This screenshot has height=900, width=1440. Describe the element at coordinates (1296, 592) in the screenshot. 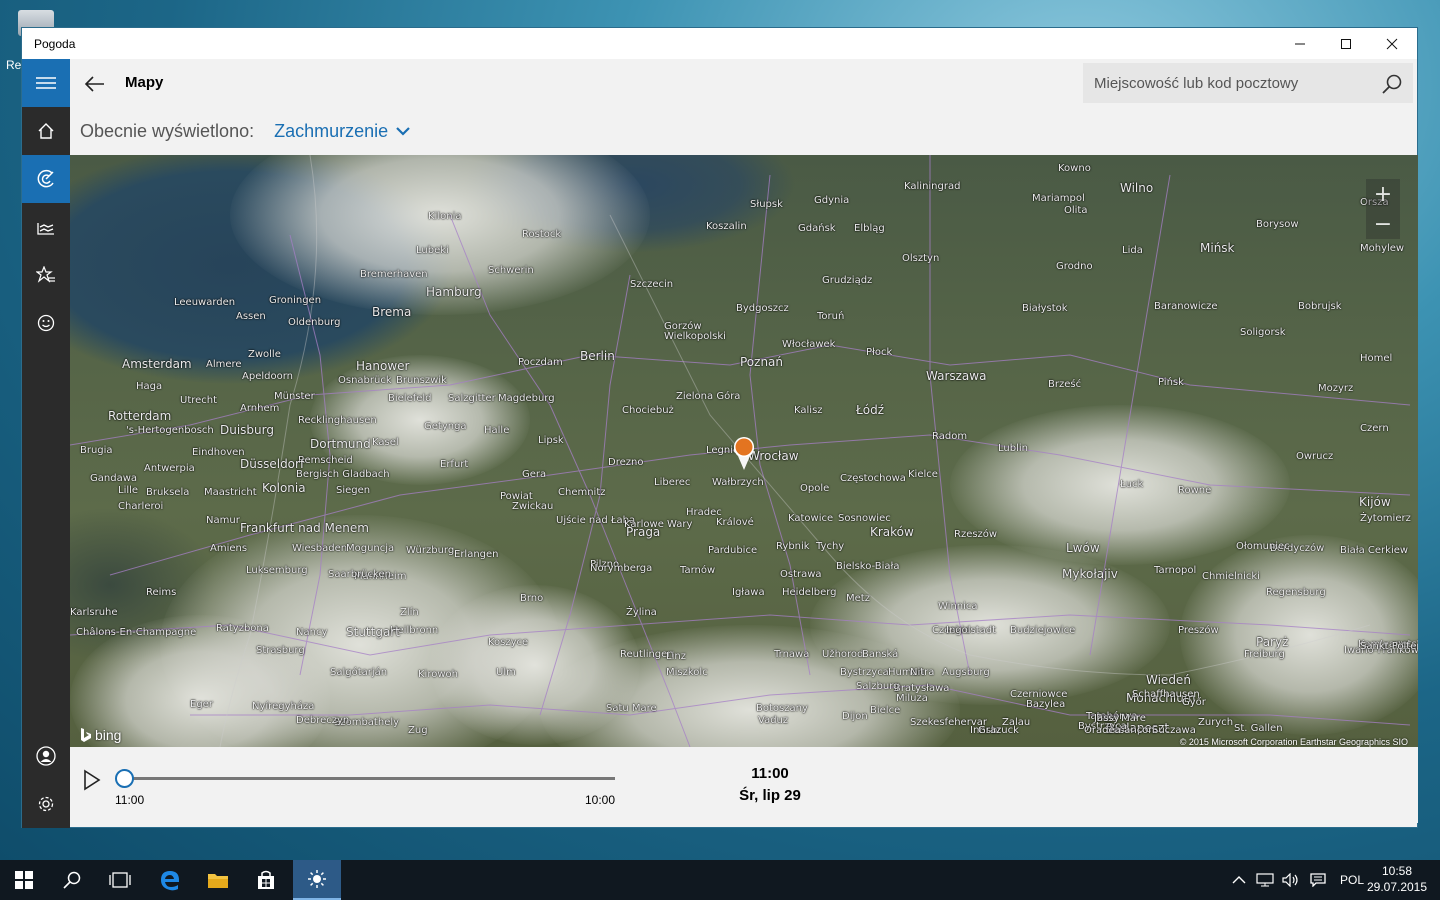

I see `map-city-label: Regensburg` at that location.